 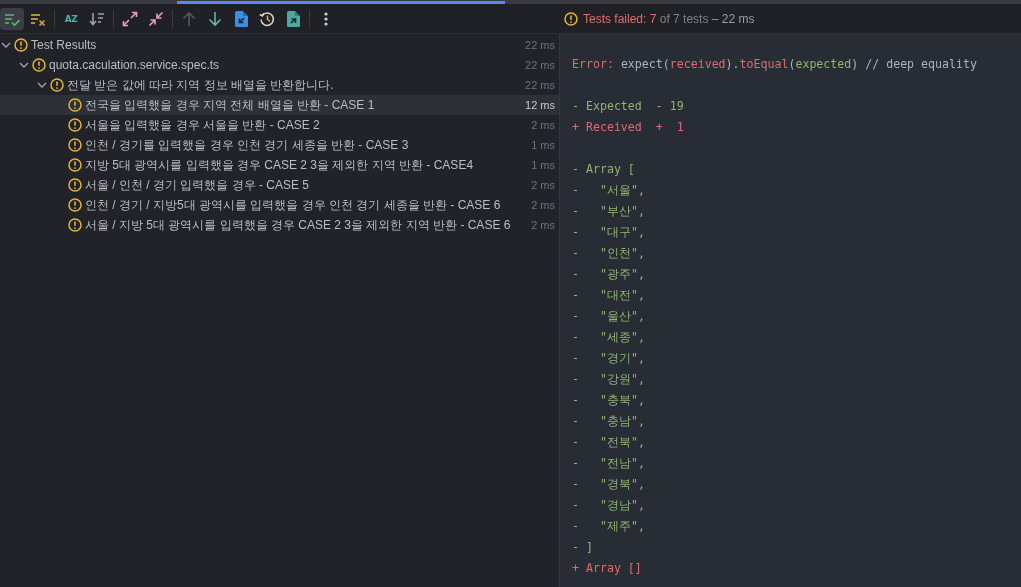 I want to click on test-name: 인천 / 경기를 입력했을 경우 인천 경기 세종을 반환 - CASE 3, so click(x=247, y=145).